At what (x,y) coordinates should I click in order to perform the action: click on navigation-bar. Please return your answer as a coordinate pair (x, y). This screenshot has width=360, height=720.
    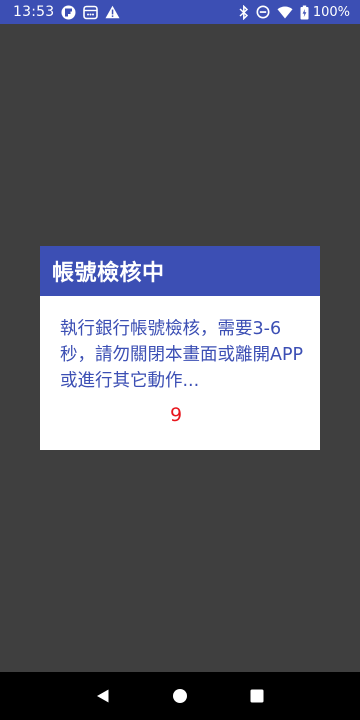
    Looking at the image, I should click on (180, 696).